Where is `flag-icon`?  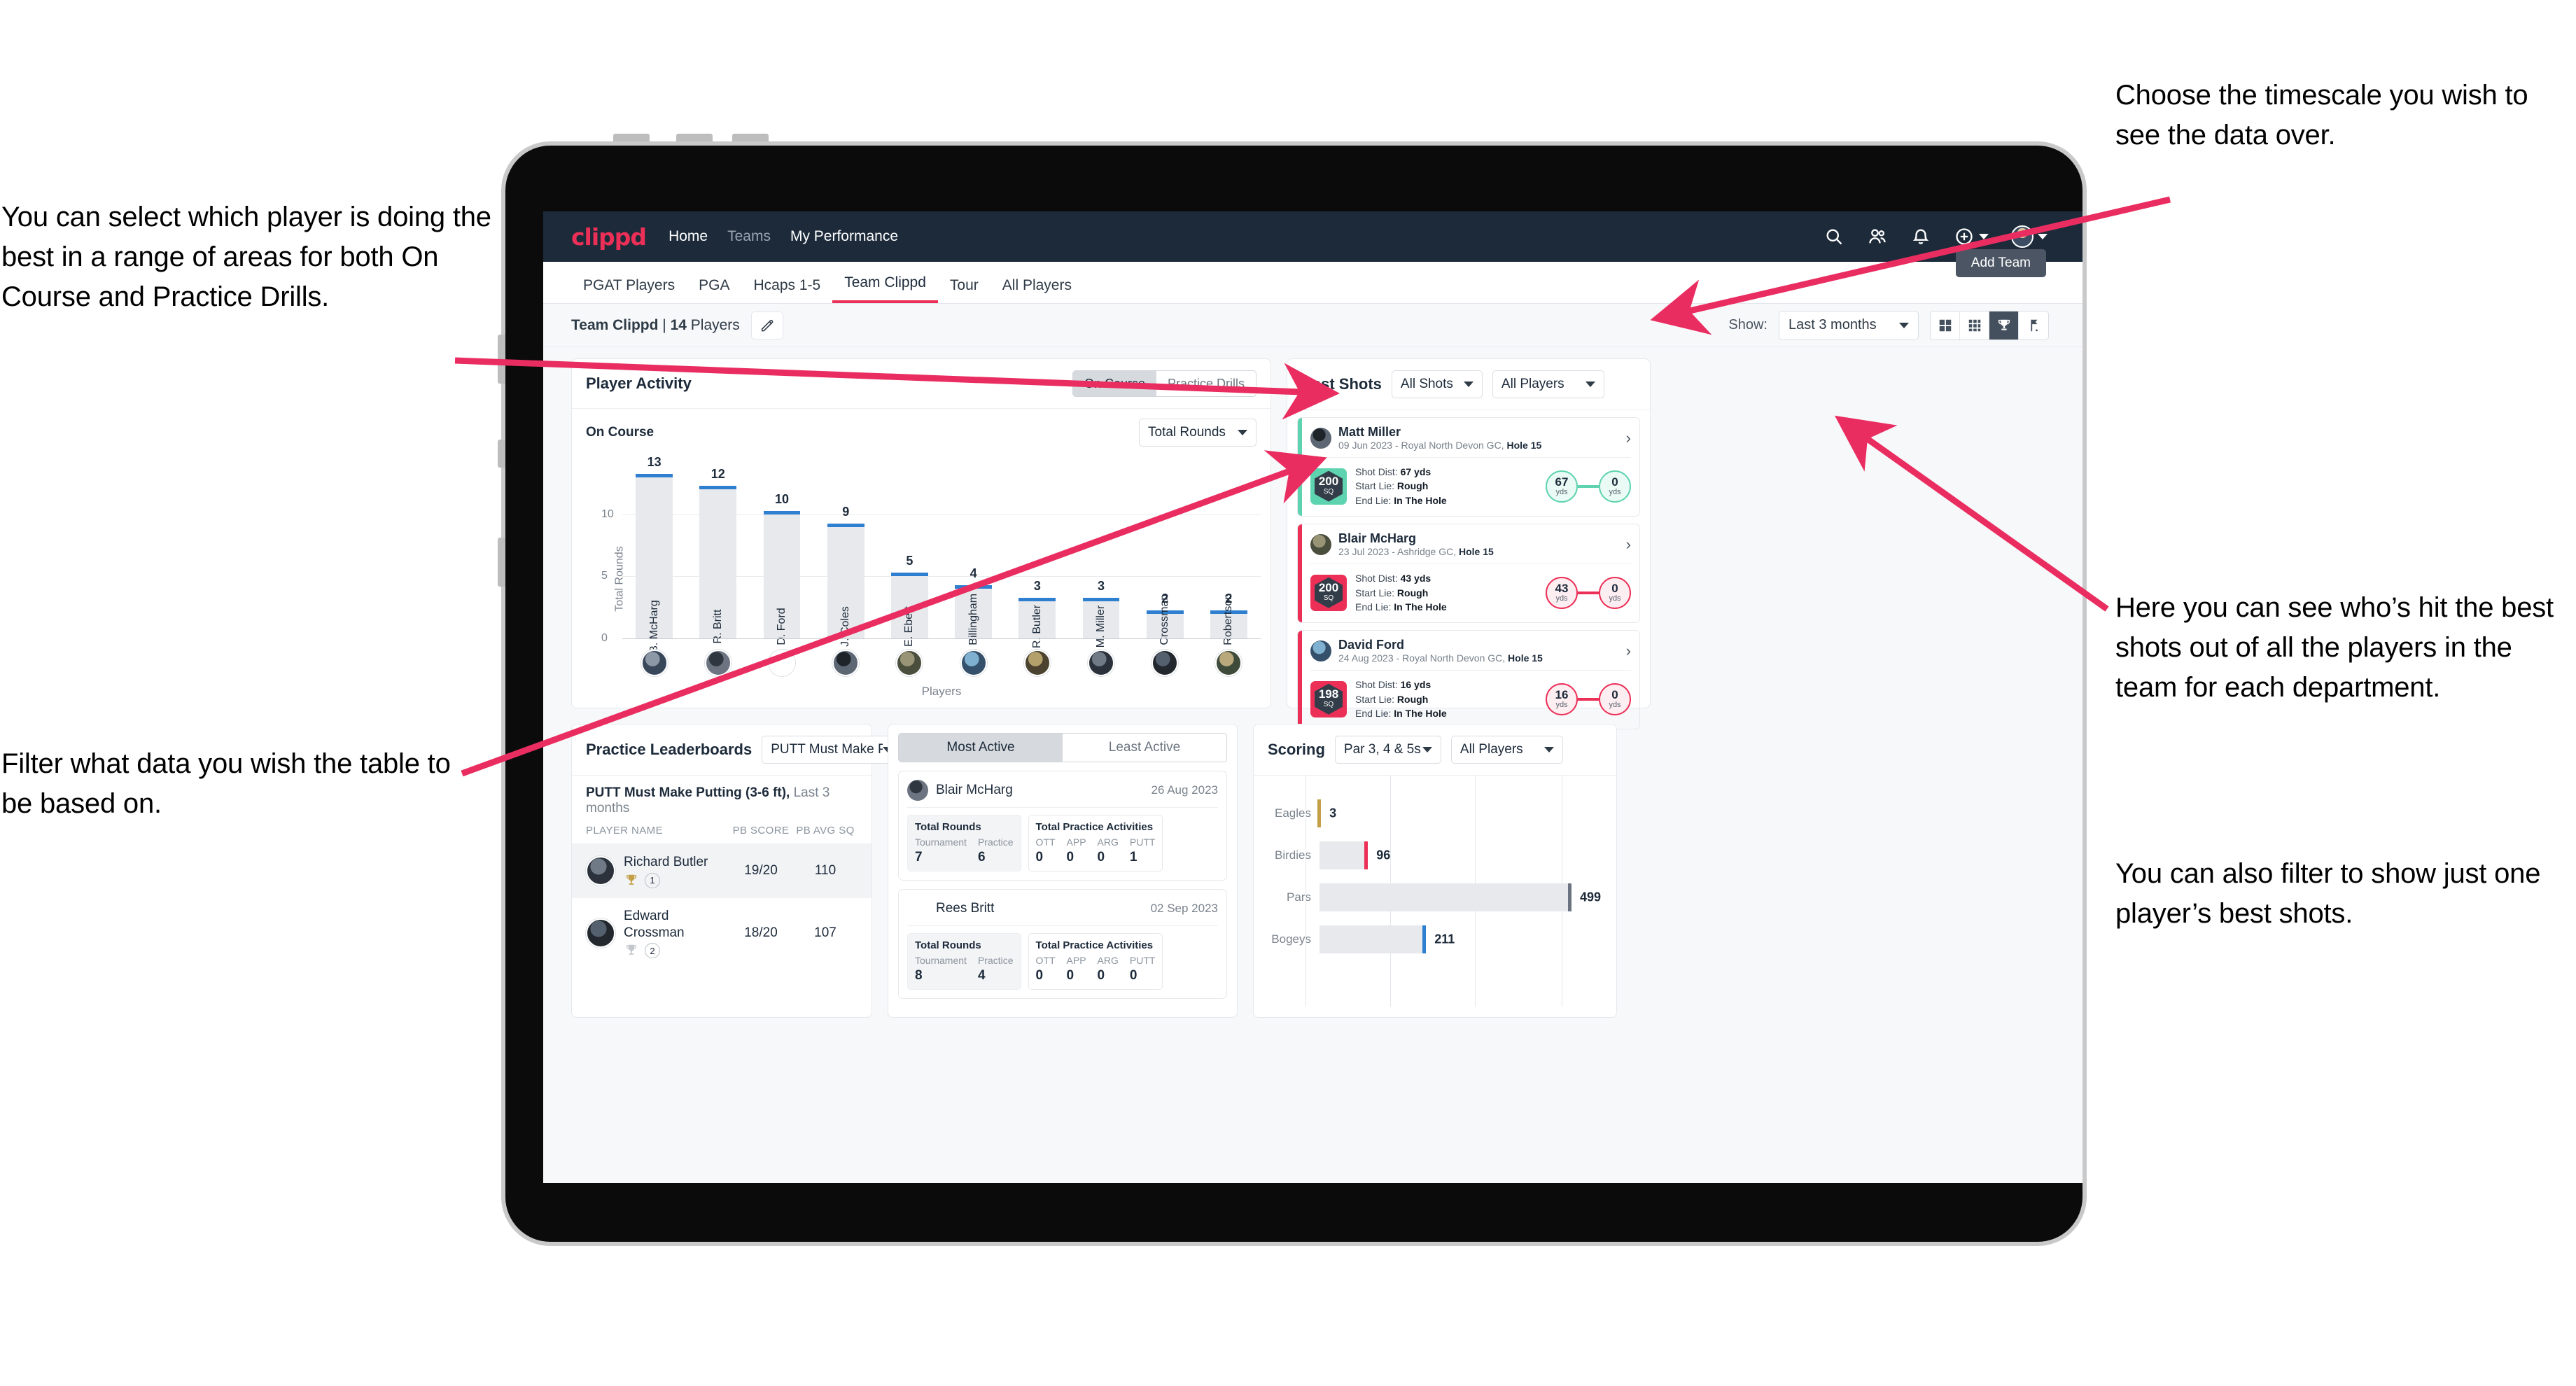 flag-icon is located at coordinates (2033, 326).